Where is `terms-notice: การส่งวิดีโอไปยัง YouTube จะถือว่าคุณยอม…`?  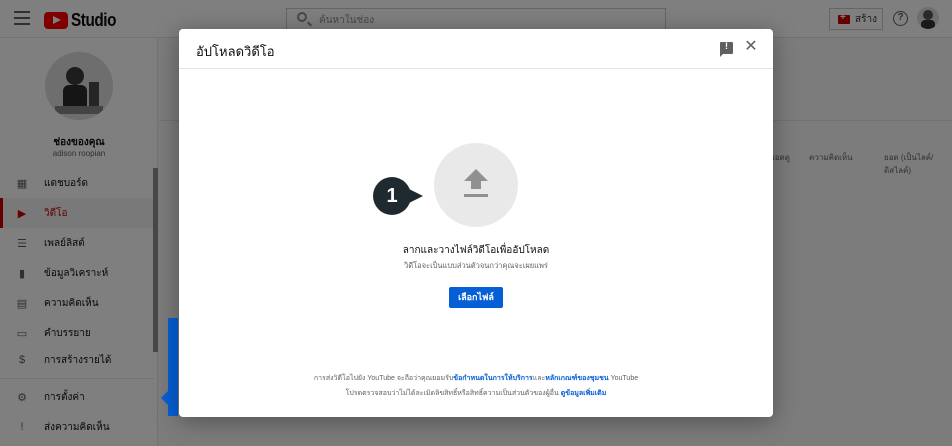 terms-notice: การส่งวิดีโอไปยัง YouTube จะถือว่าคุณยอม… is located at coordinates (476, 378).